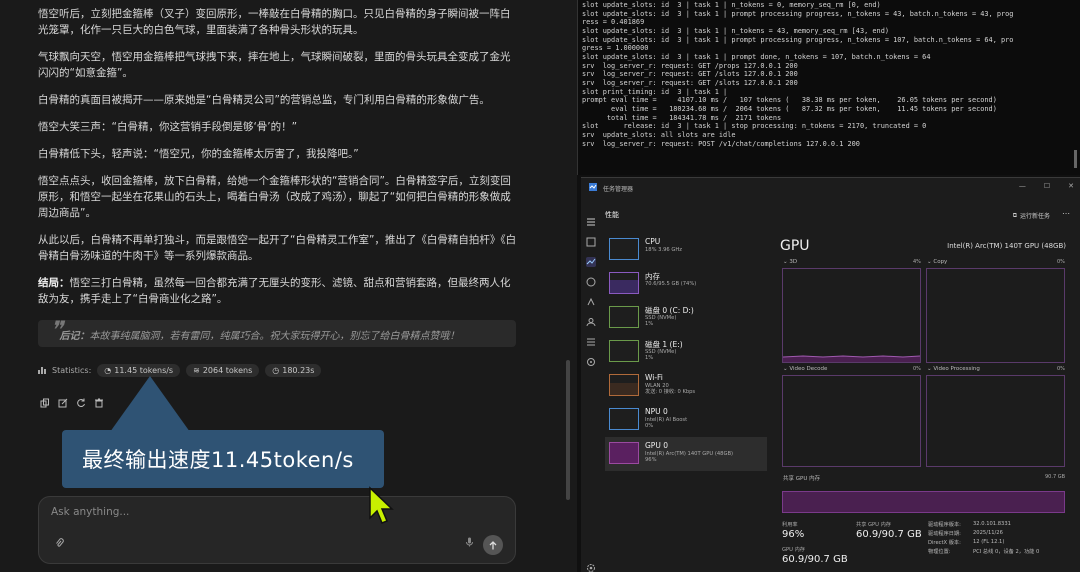  Describe the element at coordinates (992, 524) in the screenshot. I see `info-value: 32.0.101.8331` at that location.